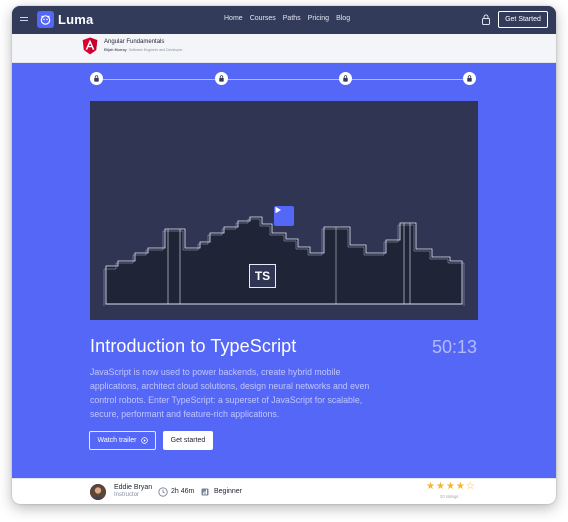  Describe the element at coordinates (284, 216) in the screenshot. I see `play-button` at that location.